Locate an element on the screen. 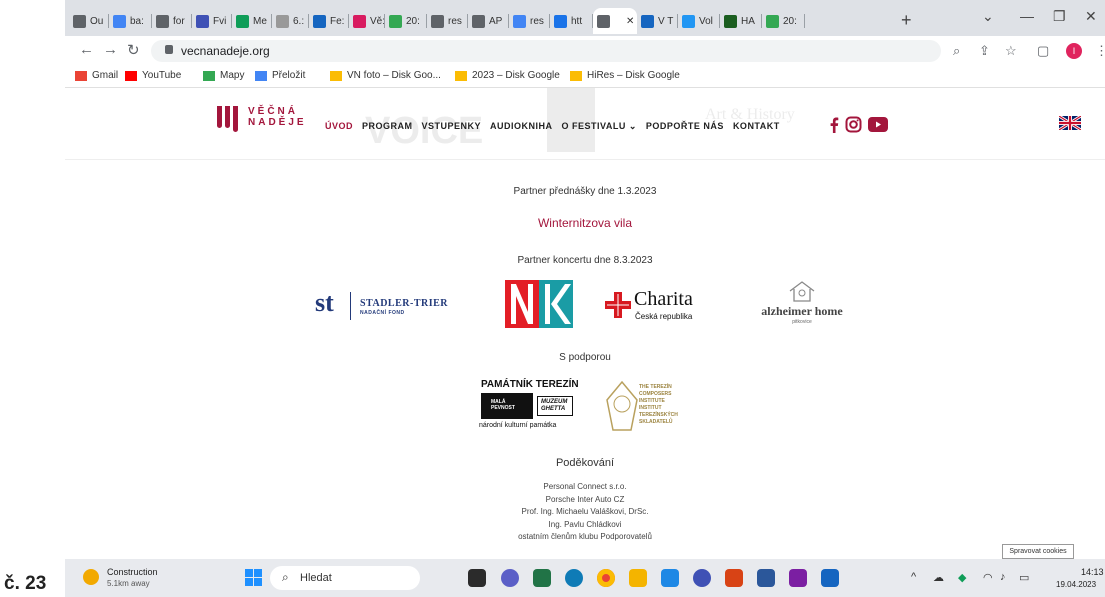  battery-icon: ▭ is located at coordinates (1024, 577).